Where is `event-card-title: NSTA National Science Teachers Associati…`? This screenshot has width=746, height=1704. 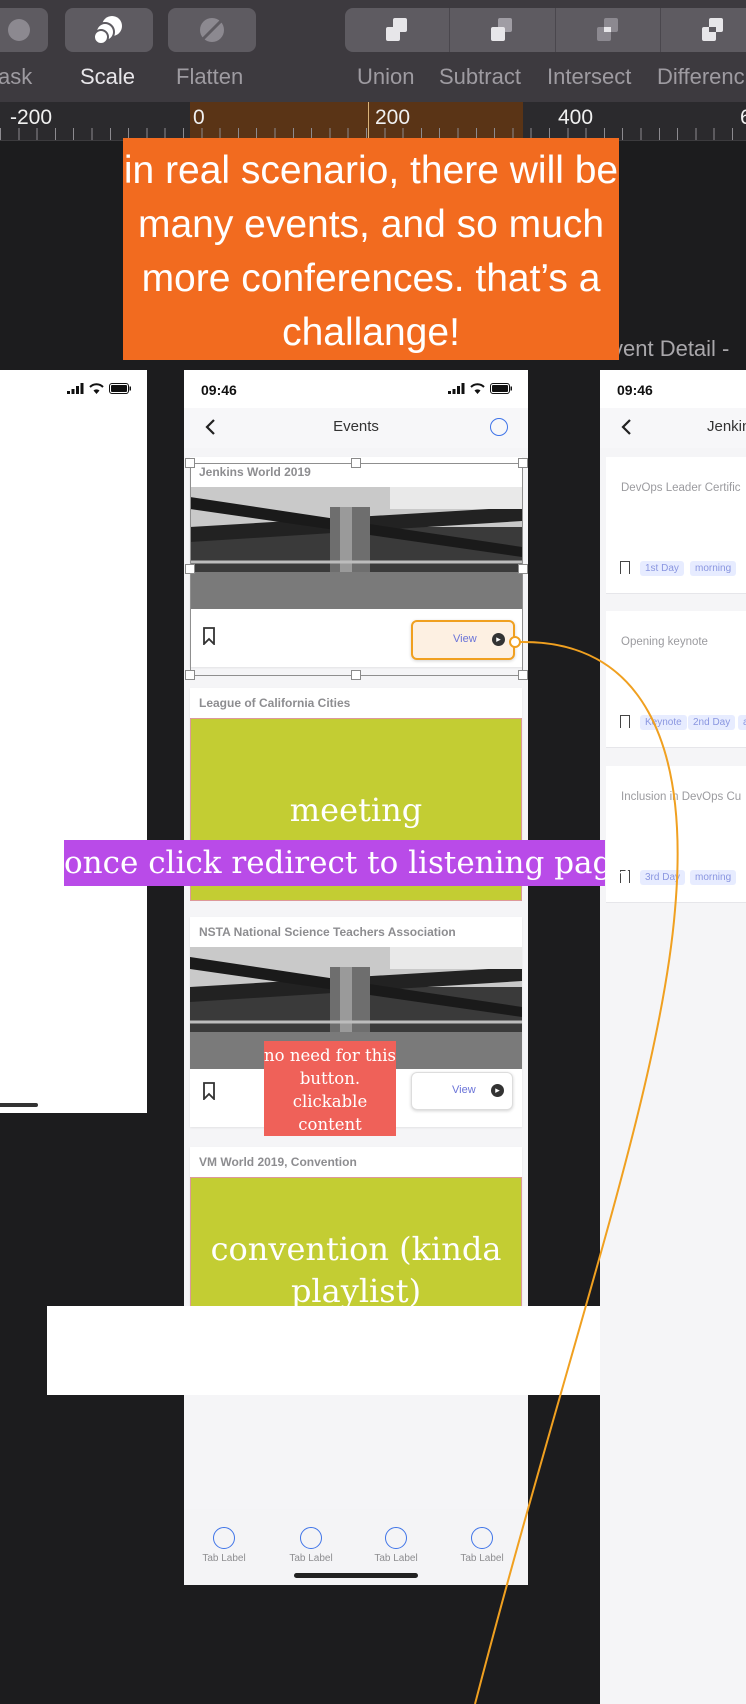 event-card-title: NSTA National Science Teachers Associati… is located at coordinates (327, 932).